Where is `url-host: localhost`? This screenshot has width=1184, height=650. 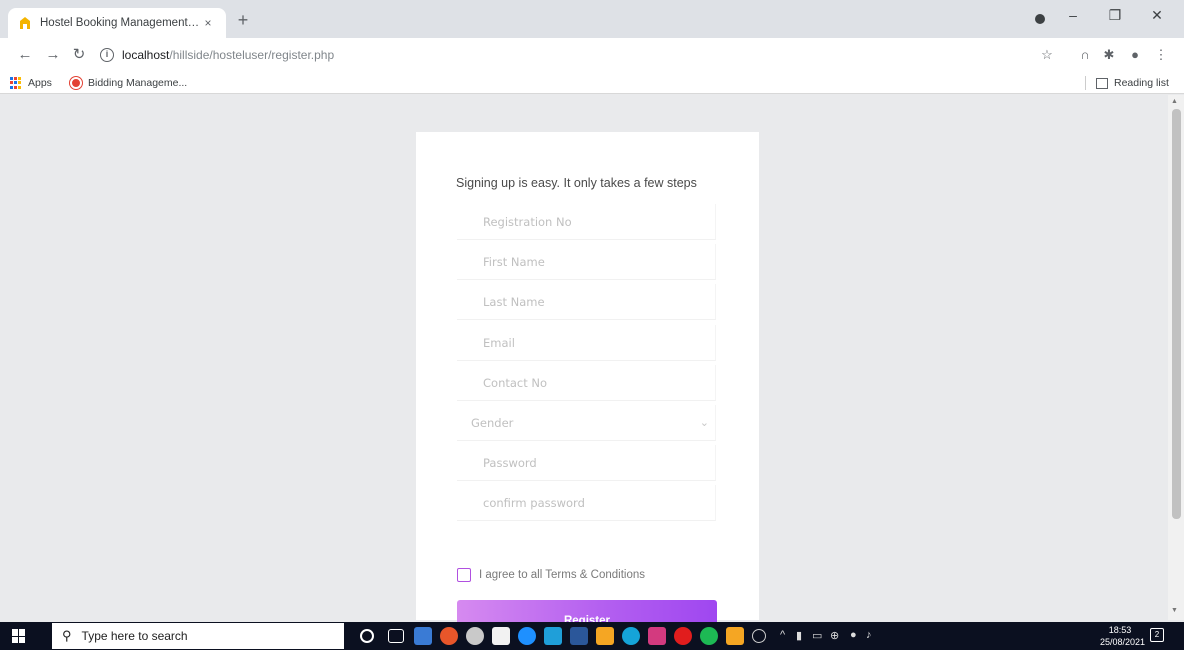
url-host: localhost is located at coordinates (146, 55).